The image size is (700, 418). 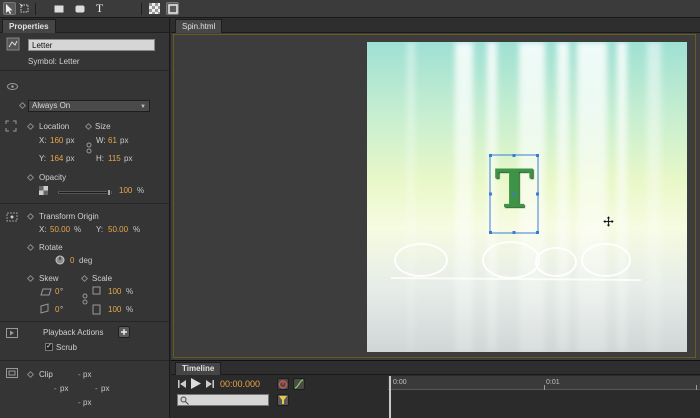 What do you see at coordinates (105, 388) in the screenshot?
I see `clip-right-unit: px` at bounding box center [105, 388].